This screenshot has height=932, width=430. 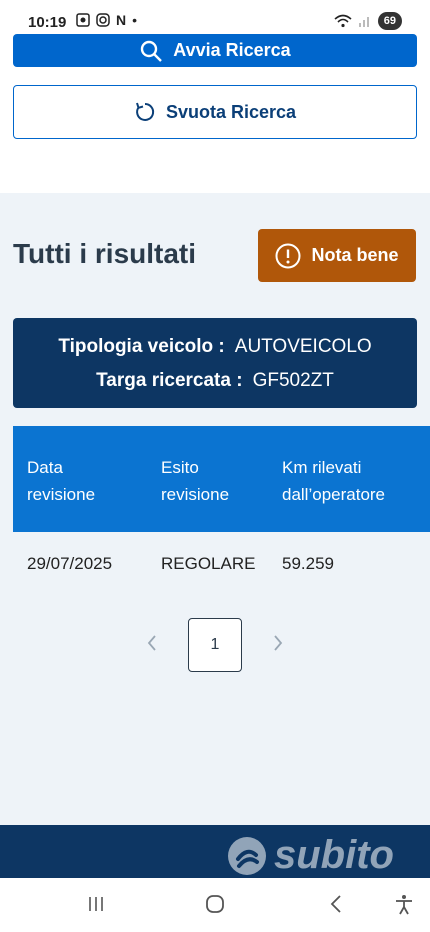 I want to click on cell-km: 59.259, so click(x=308, y=563).